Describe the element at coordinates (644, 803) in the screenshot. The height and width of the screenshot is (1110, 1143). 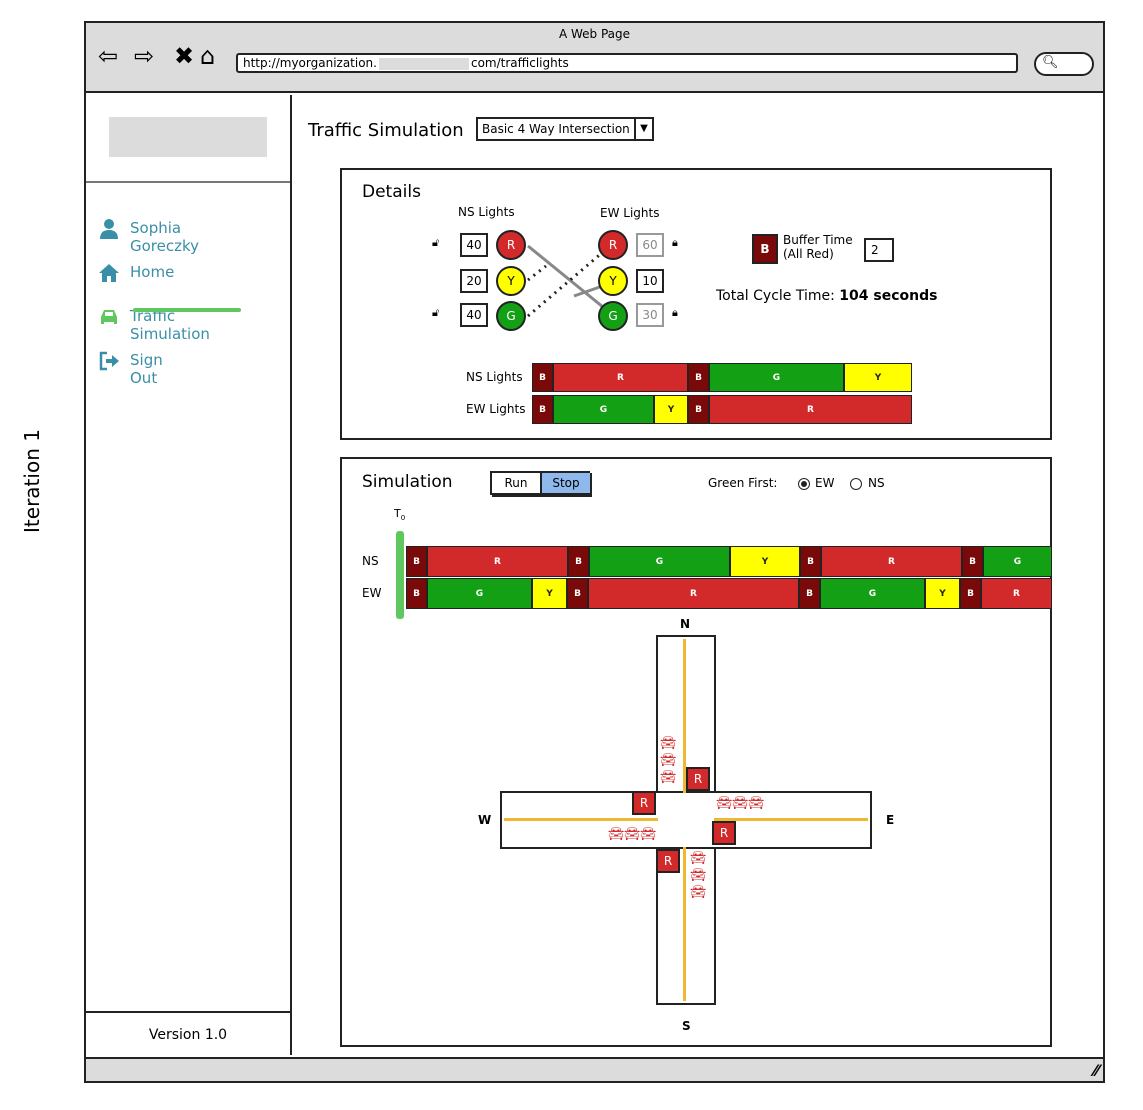
I see `signal-west: R` at that location.